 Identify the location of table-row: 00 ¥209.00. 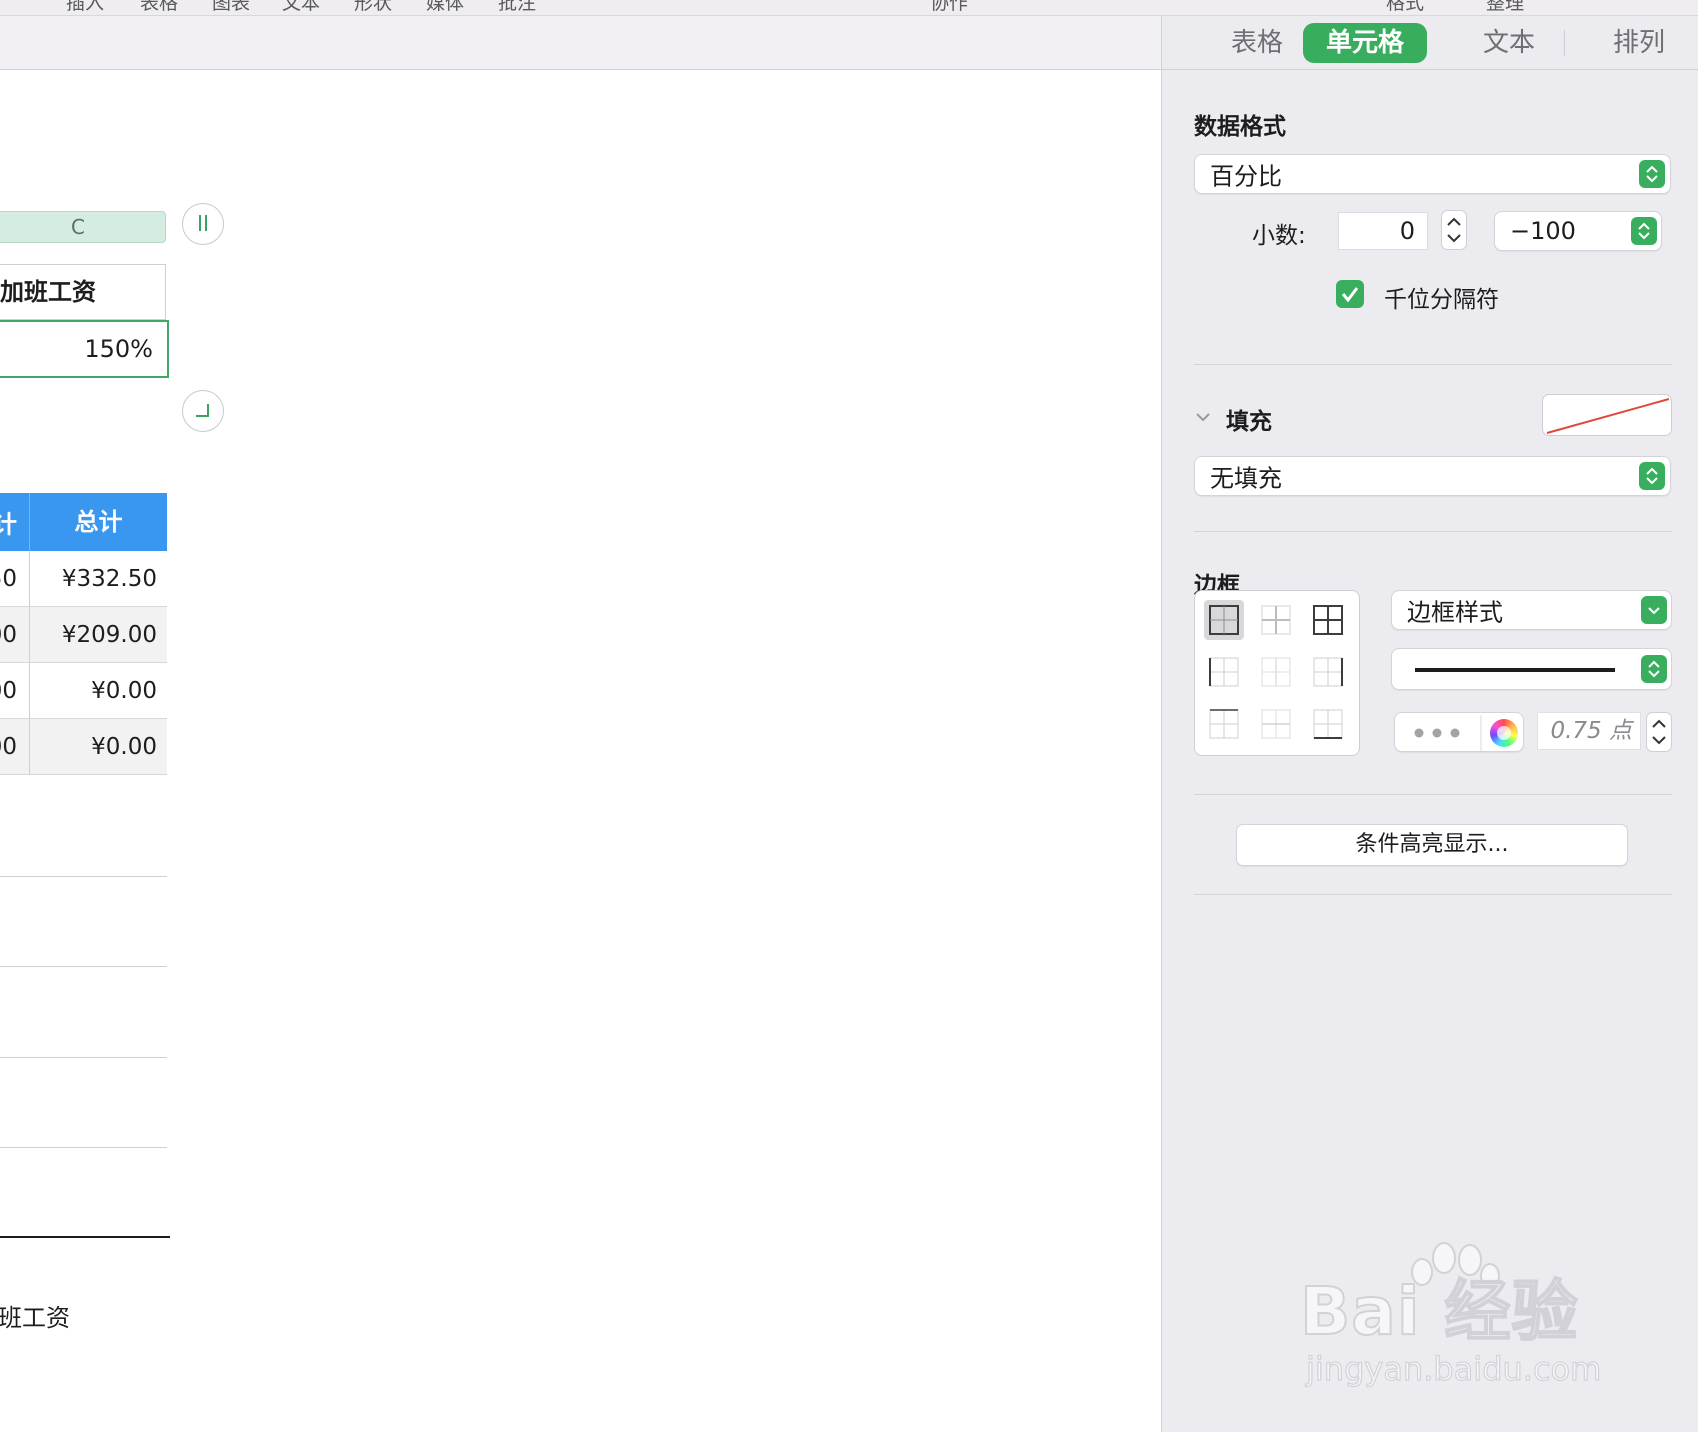
(83, 635).